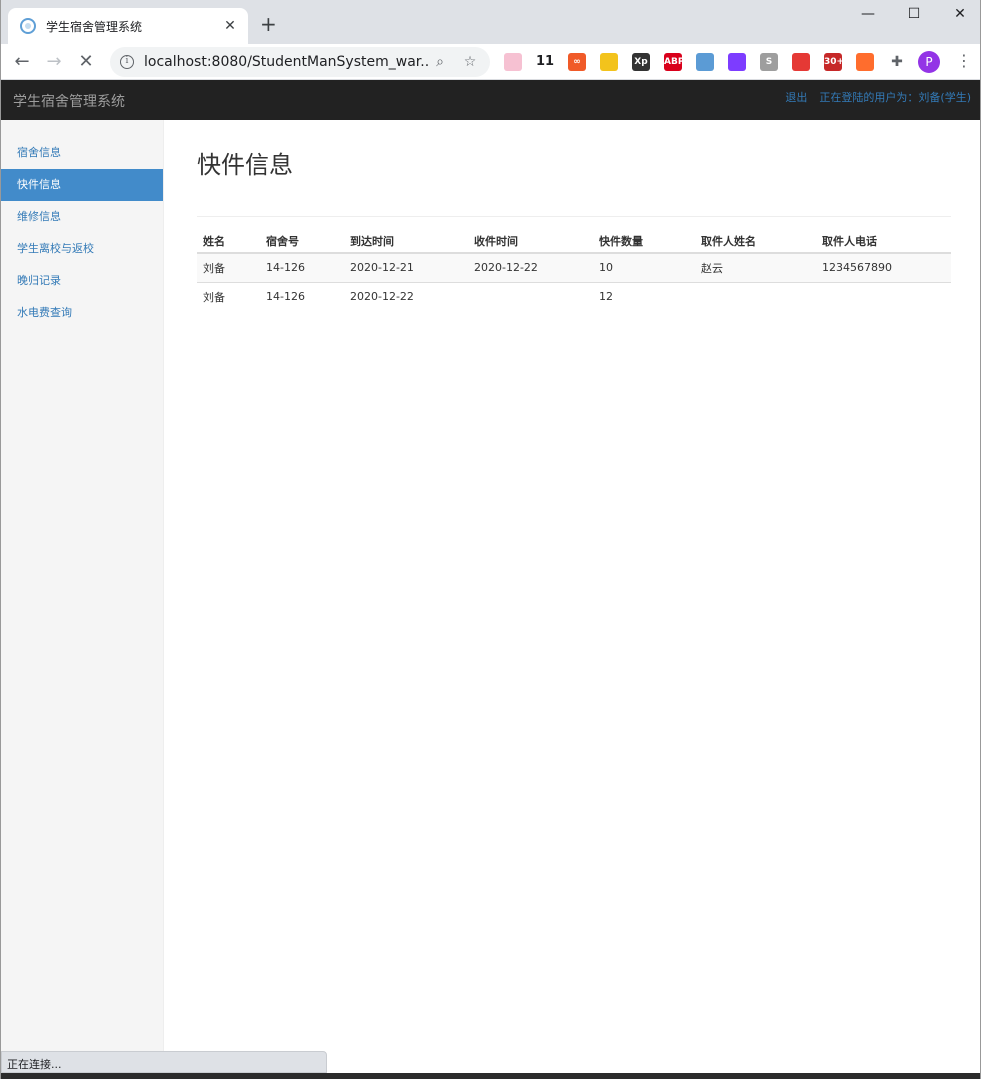  Describe the element at coordinates (929, 62) in the screenshot. I see `profile-avatar: P` at that location.